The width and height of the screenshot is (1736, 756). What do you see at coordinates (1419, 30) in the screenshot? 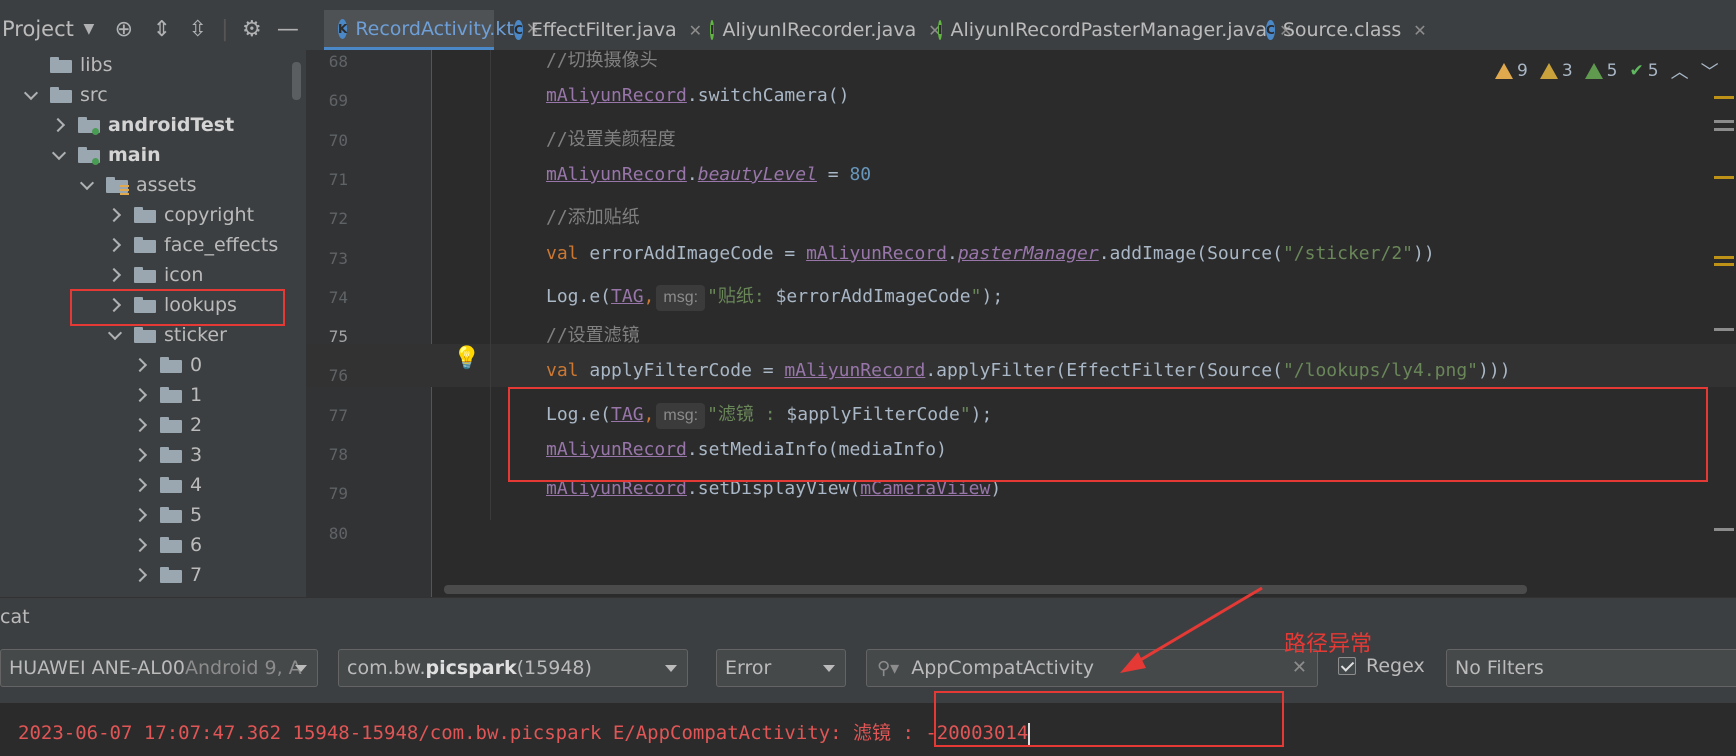
I see `close-icon: ✕` at bounding box center [1419, 30].